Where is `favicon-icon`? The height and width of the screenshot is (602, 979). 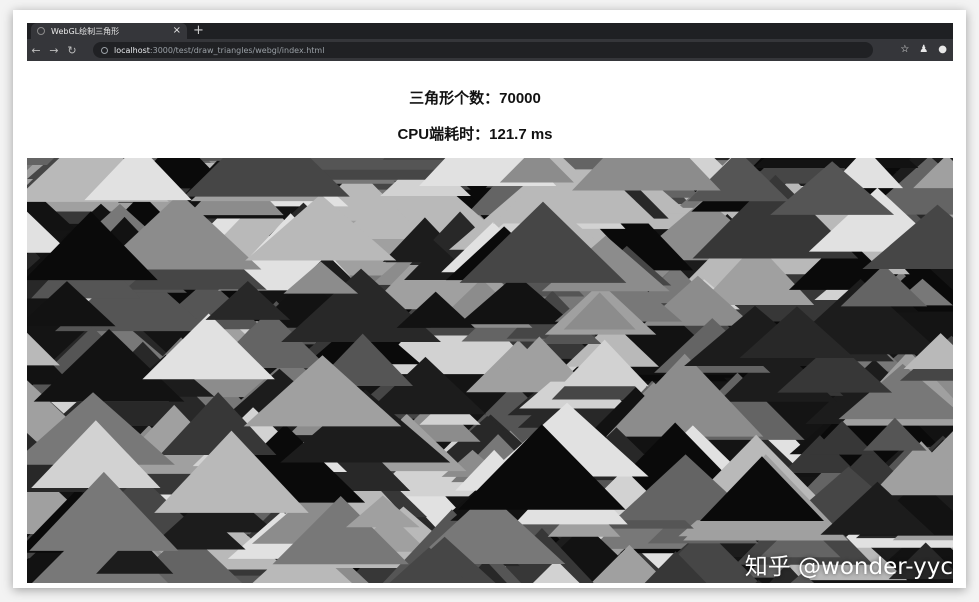
favicon-icon is located at coordinates (41, 31).